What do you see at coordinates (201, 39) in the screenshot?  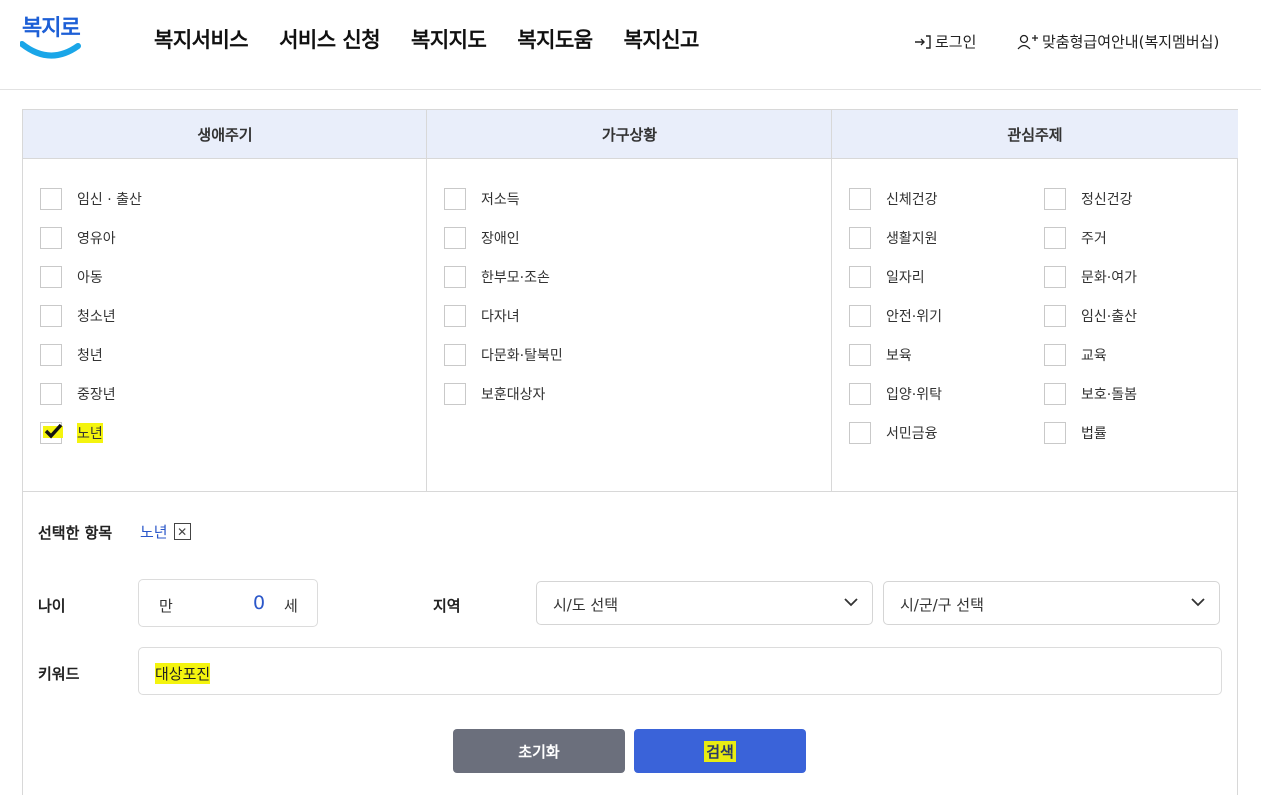 I see `nav-welfare-service: 복지서비스` at bounding box center [201, 39].